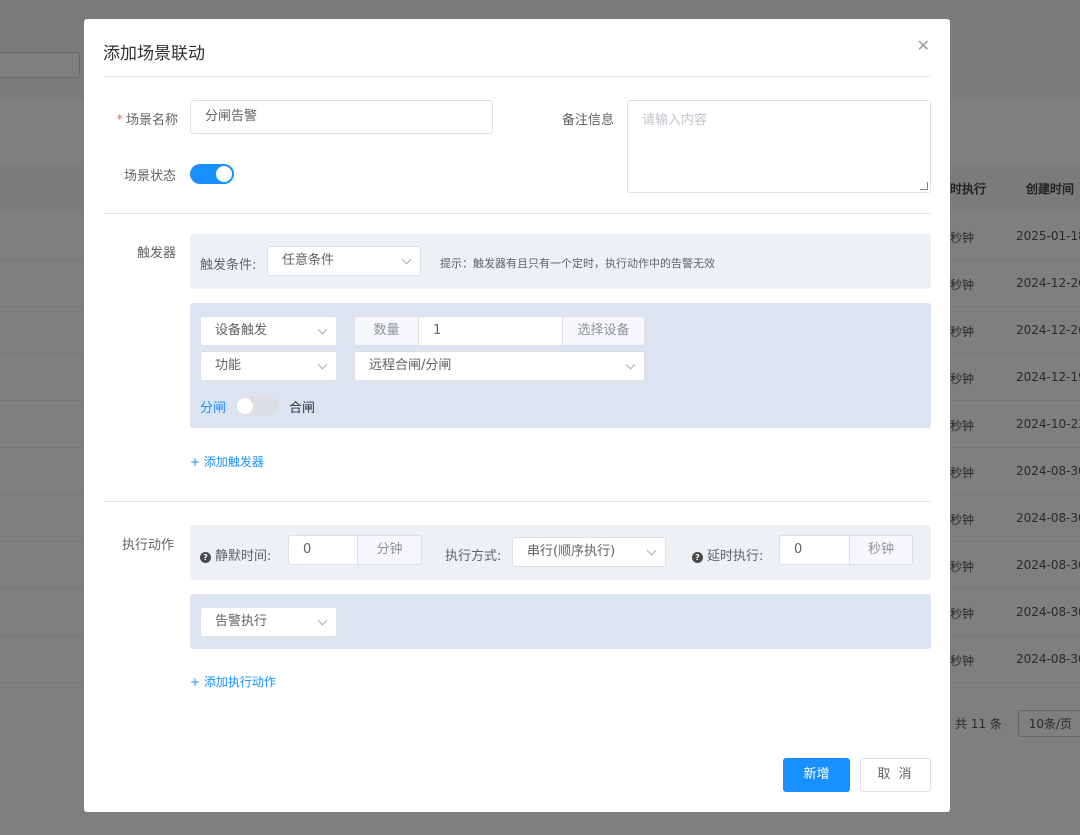  I want to click on silence-unit: 分钟, so click(389, 550).